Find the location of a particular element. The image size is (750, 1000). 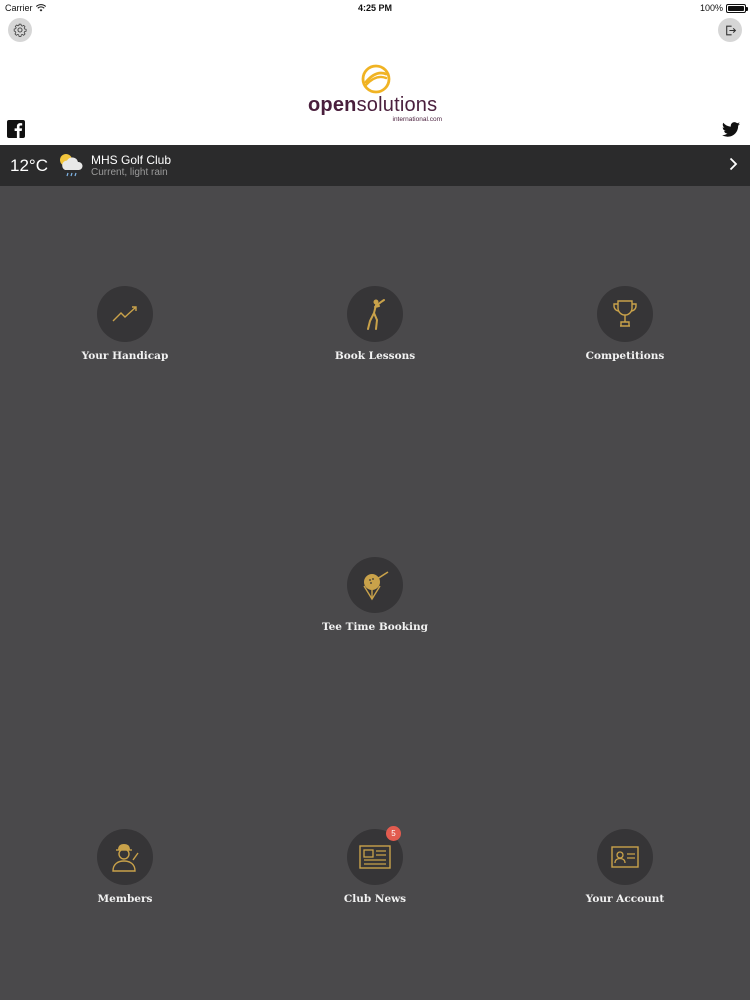

tile-book-lessons: Book Lessons is located at coordinates (375, 331).